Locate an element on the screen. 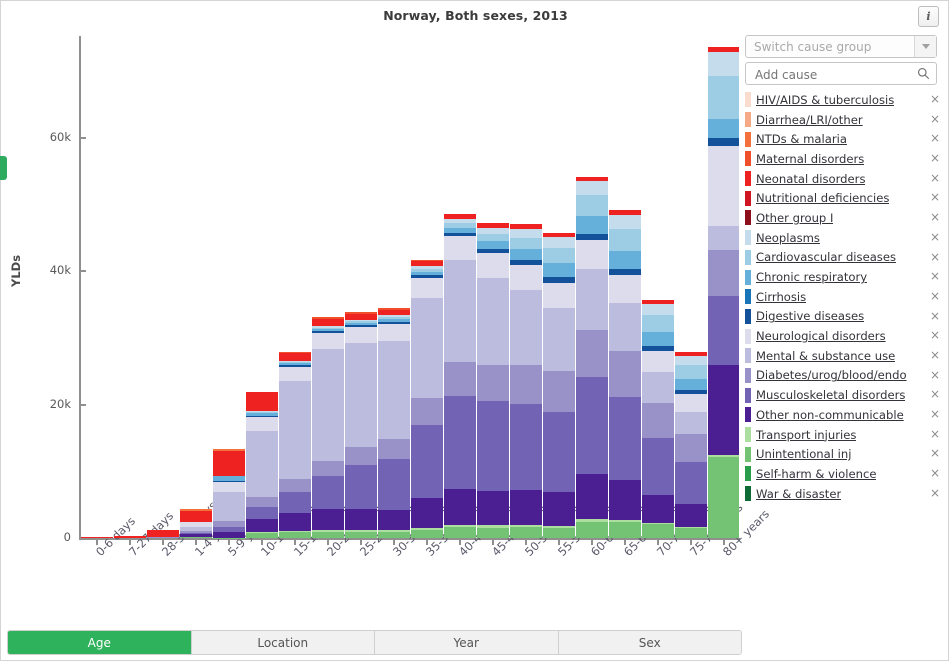 This screenshot has width=949, height=661. bar-55-59-years is located at coordinates (558, 385).